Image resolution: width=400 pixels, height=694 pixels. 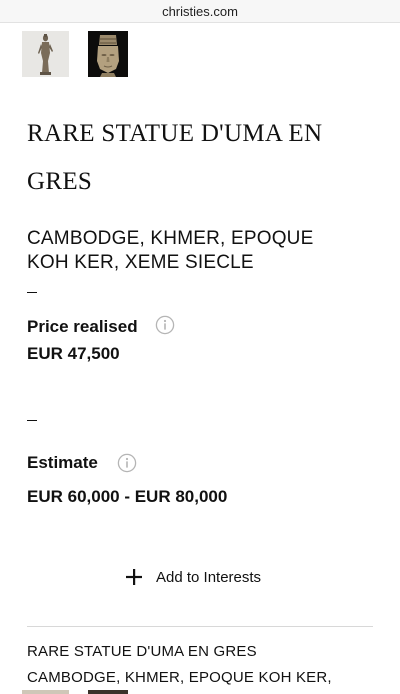 I want to click on lot-subtitle-line-1: CAMBODGE, KHMER, EPOQUE, so click(x=170, y=238).